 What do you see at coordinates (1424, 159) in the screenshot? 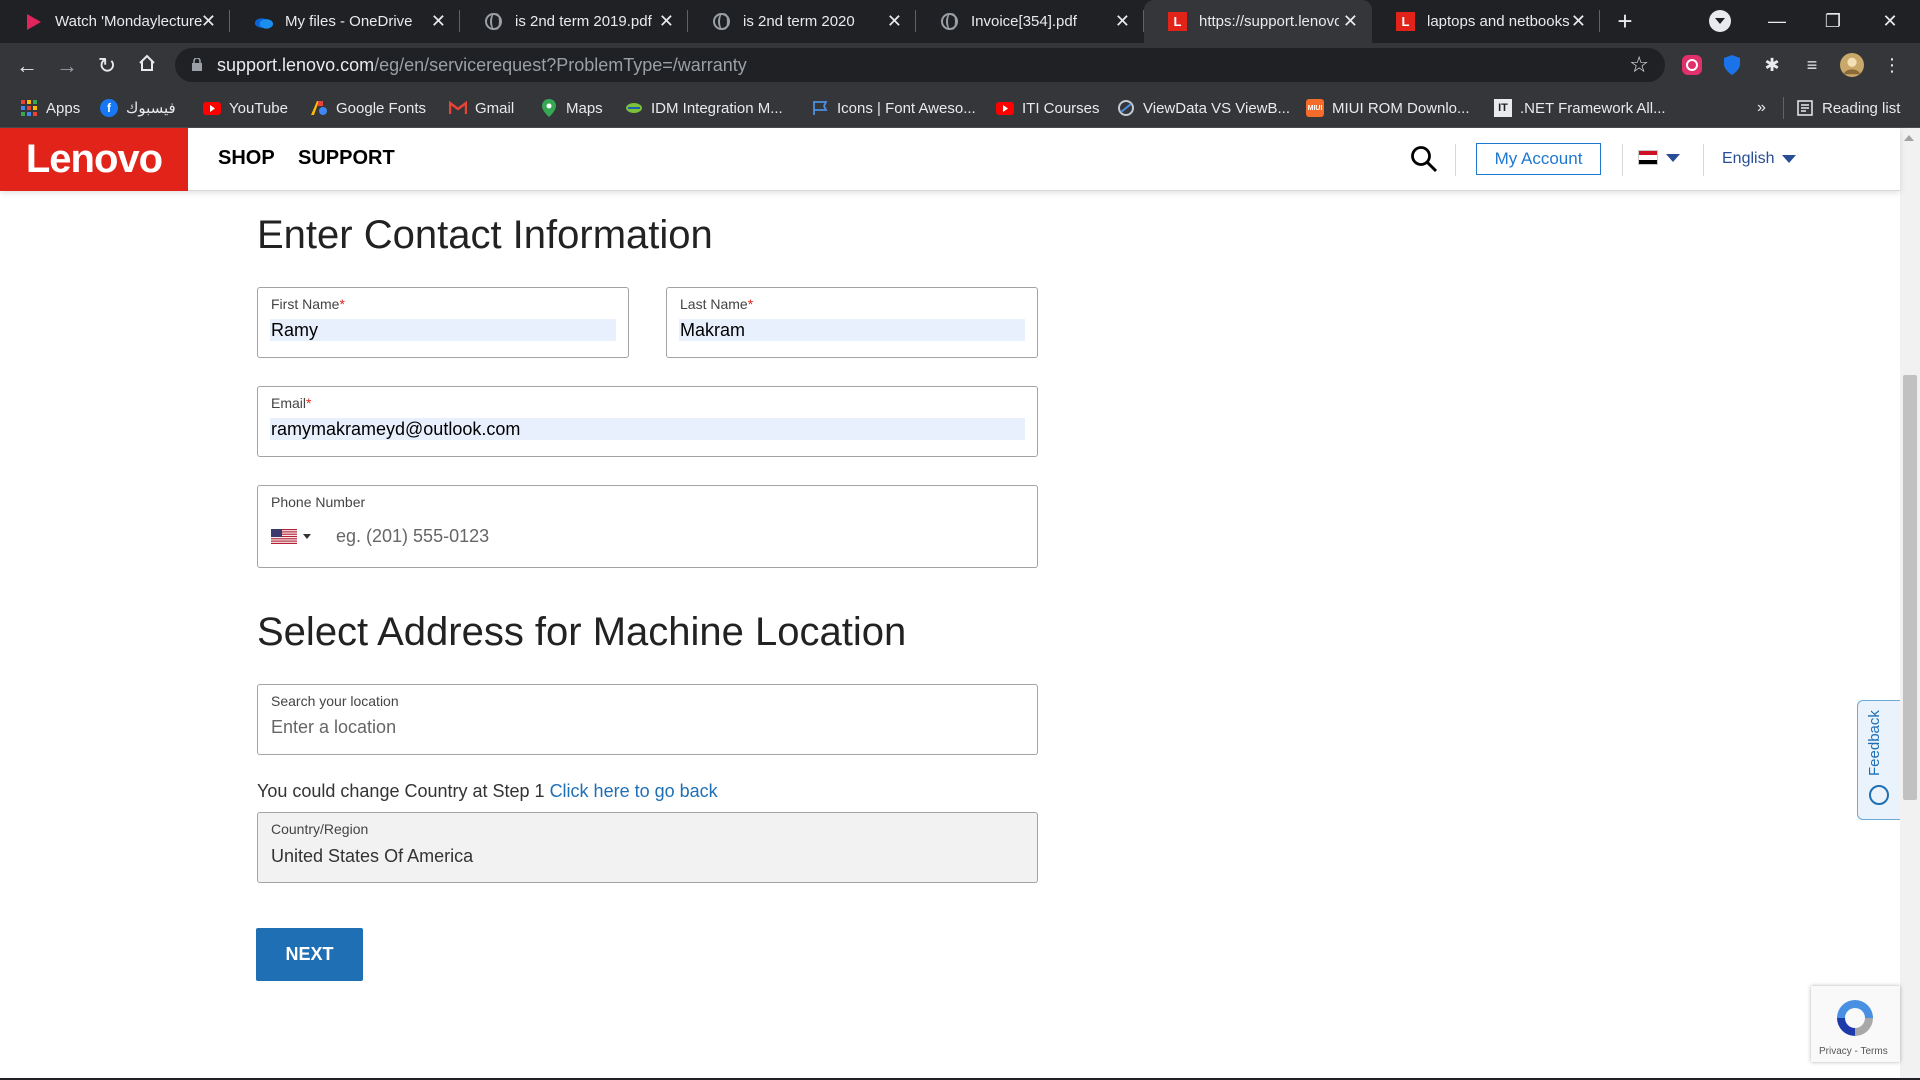
I see `search-icon` at bounding box center [1424, 159].